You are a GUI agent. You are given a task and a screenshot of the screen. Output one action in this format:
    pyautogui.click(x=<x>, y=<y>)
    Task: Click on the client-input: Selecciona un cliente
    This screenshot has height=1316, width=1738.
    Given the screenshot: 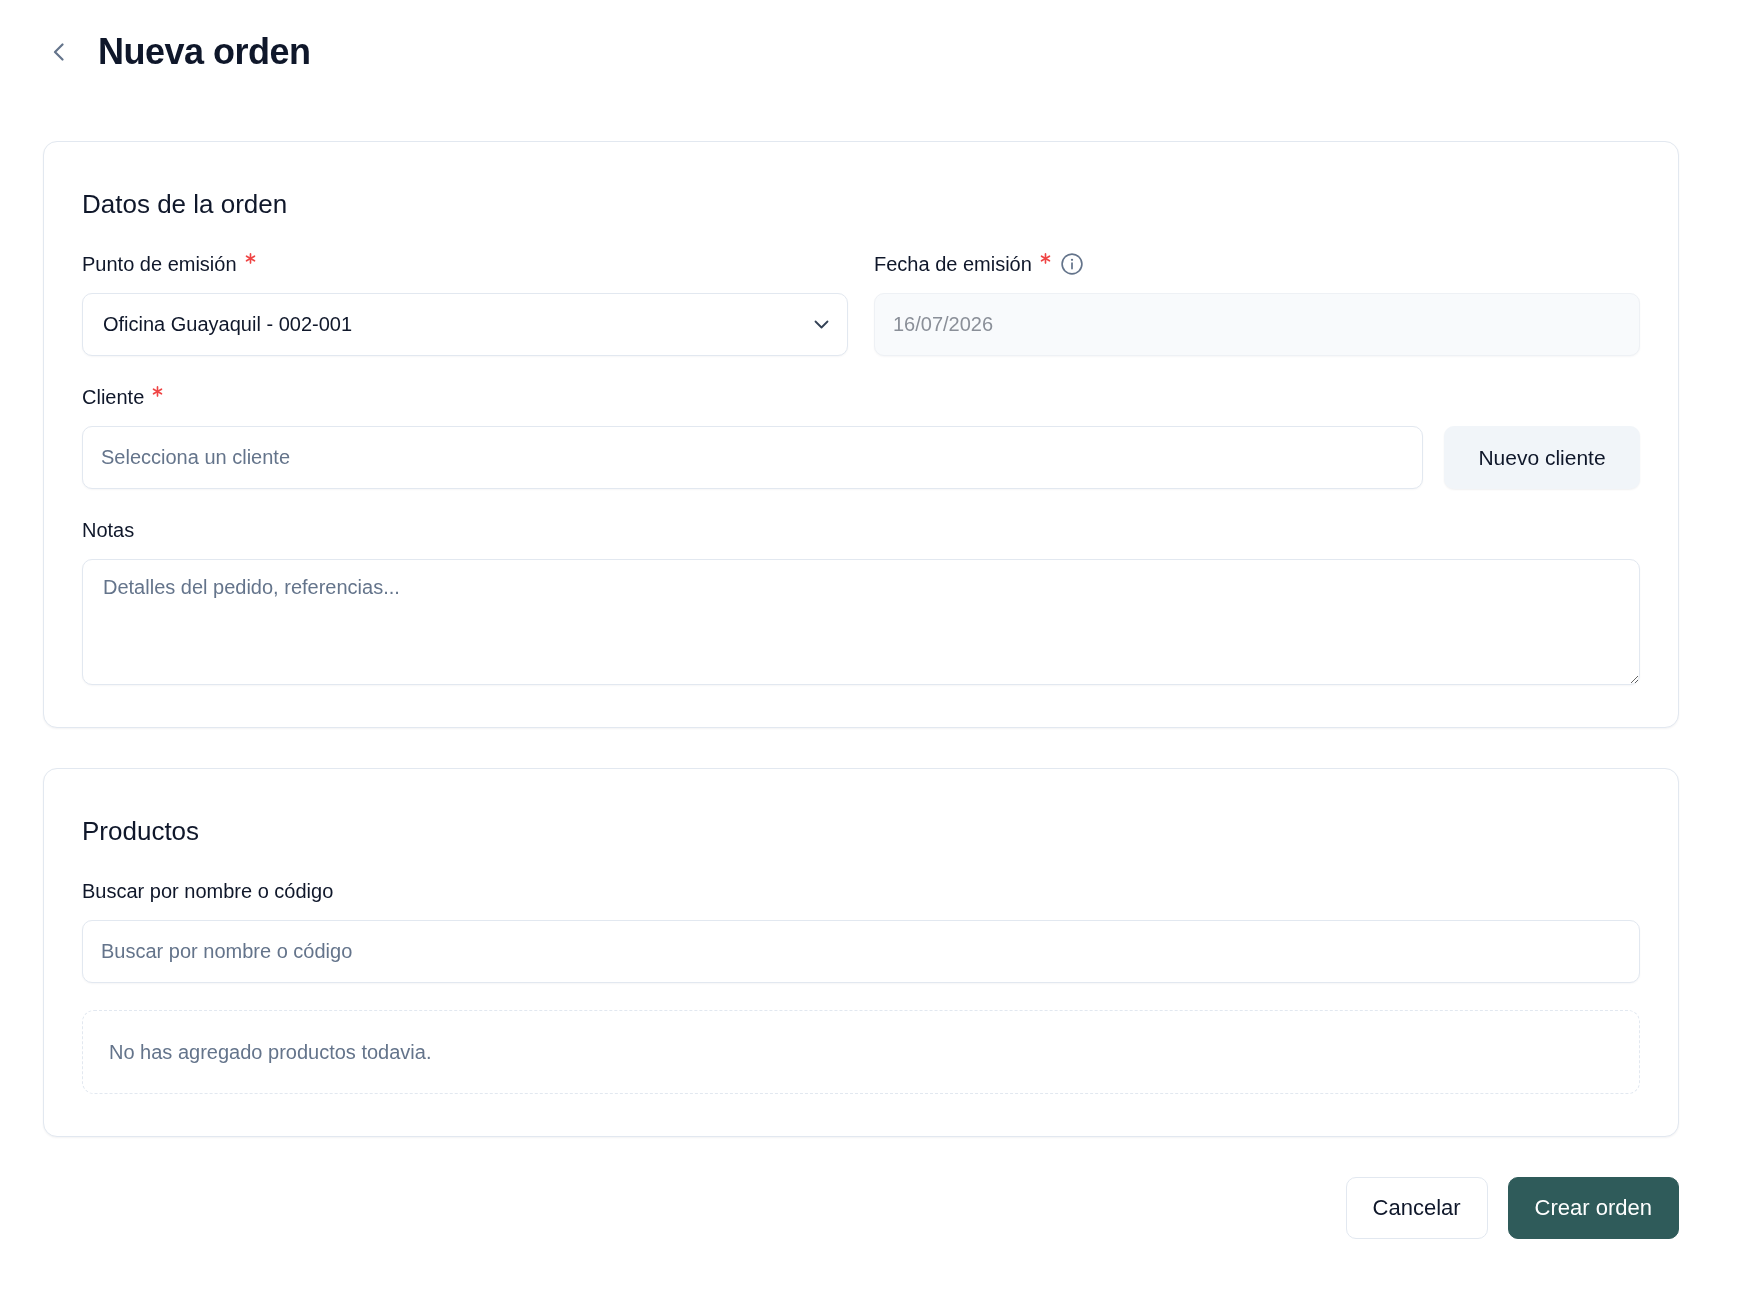 What is the action you would take?
    pyautogui.click(x=752, y=457)
    